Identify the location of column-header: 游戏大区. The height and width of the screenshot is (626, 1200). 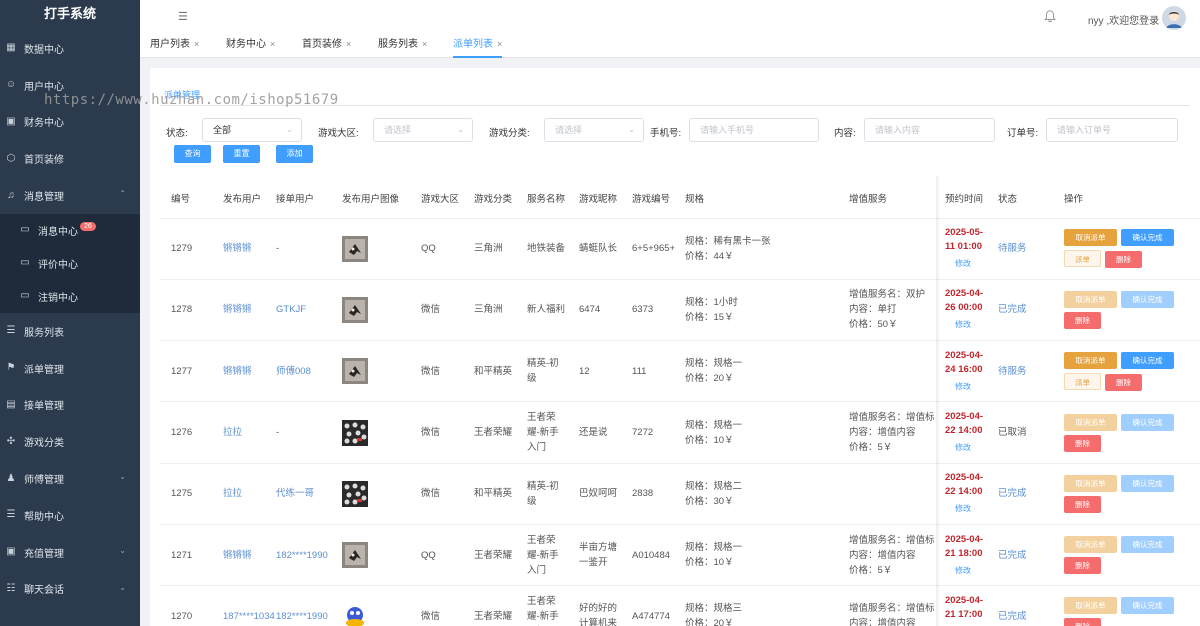
(436, 198).